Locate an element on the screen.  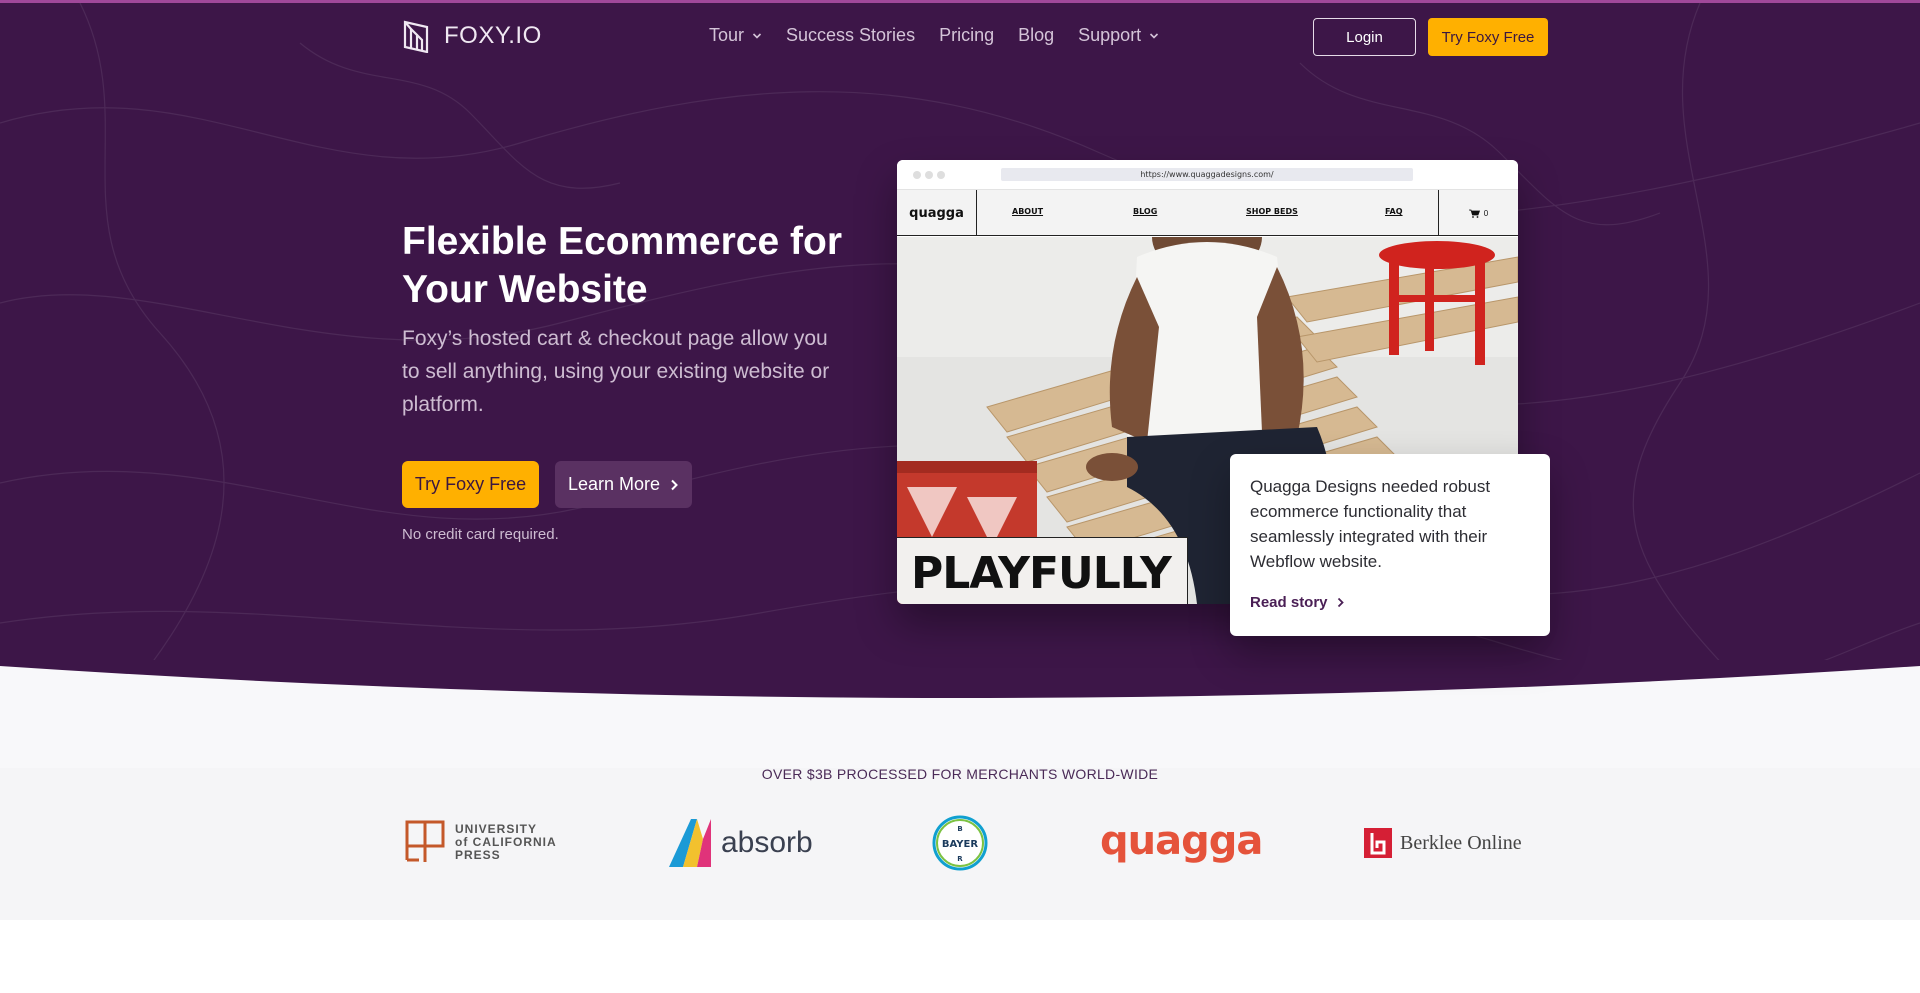
read-story-link: Read story is located at coordinates (1297, 602).